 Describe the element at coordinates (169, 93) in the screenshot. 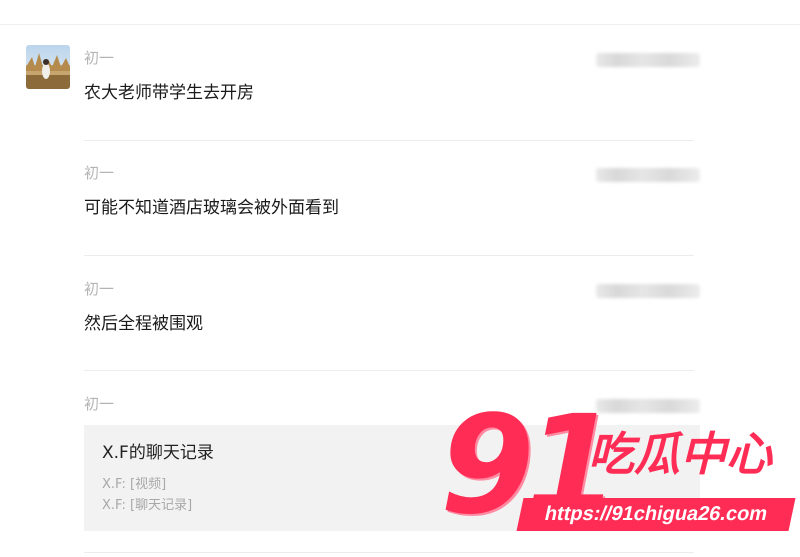

I see `message-text: 农大老师带学生去开房` at that location.